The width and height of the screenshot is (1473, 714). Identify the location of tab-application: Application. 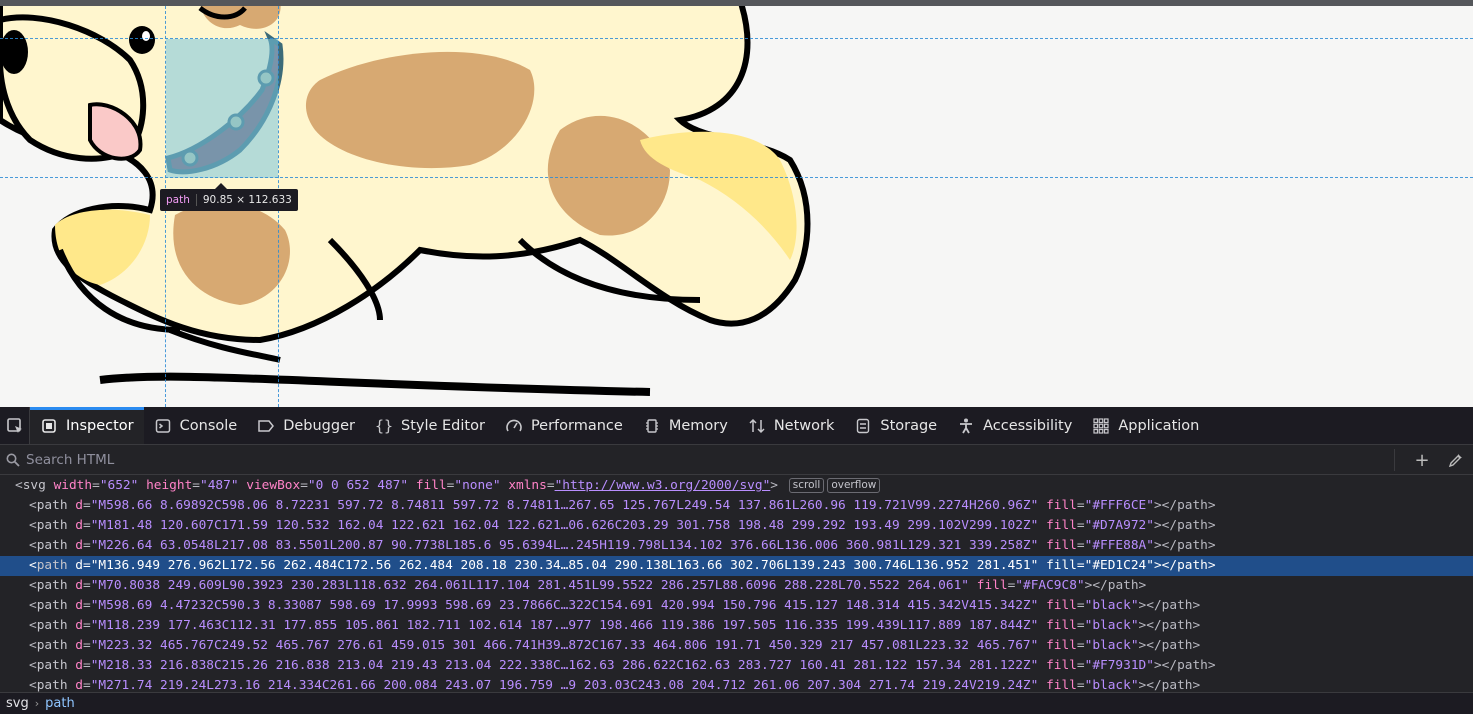
(1145, 425).